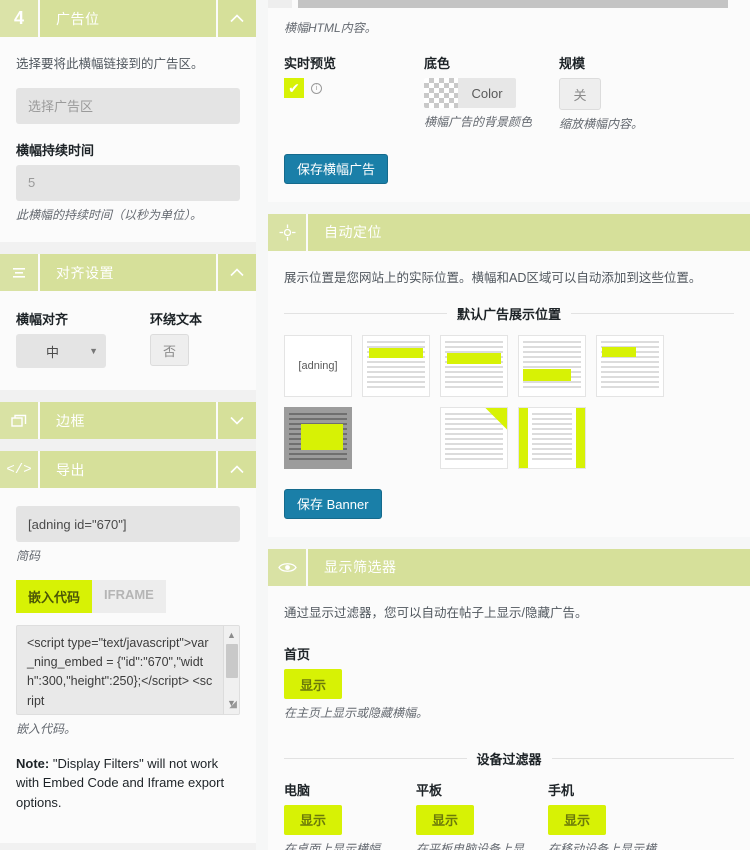 This screenshot has width=750, height=850. What do you see at coordinates (128, 341) in the screenshot?
I see `panel-alignment-body: 横幅对齐 中 ▼ 环绕文本 否` at bounding box center [128, 341].